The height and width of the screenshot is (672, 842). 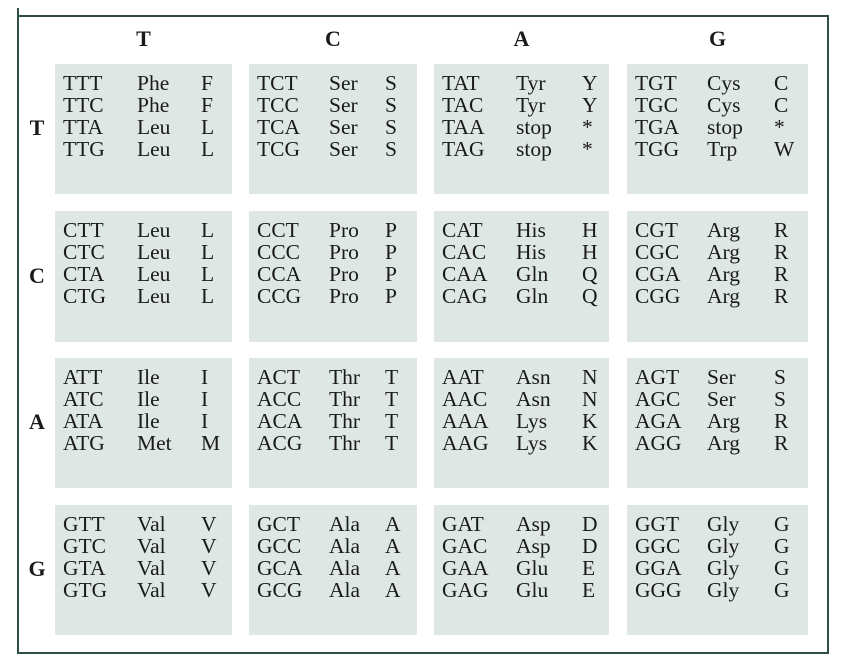 What do you see at coordinates (151, 590) in the screenshot?
I see `amino-acid-label: Val` at bounding box center [151, 590].